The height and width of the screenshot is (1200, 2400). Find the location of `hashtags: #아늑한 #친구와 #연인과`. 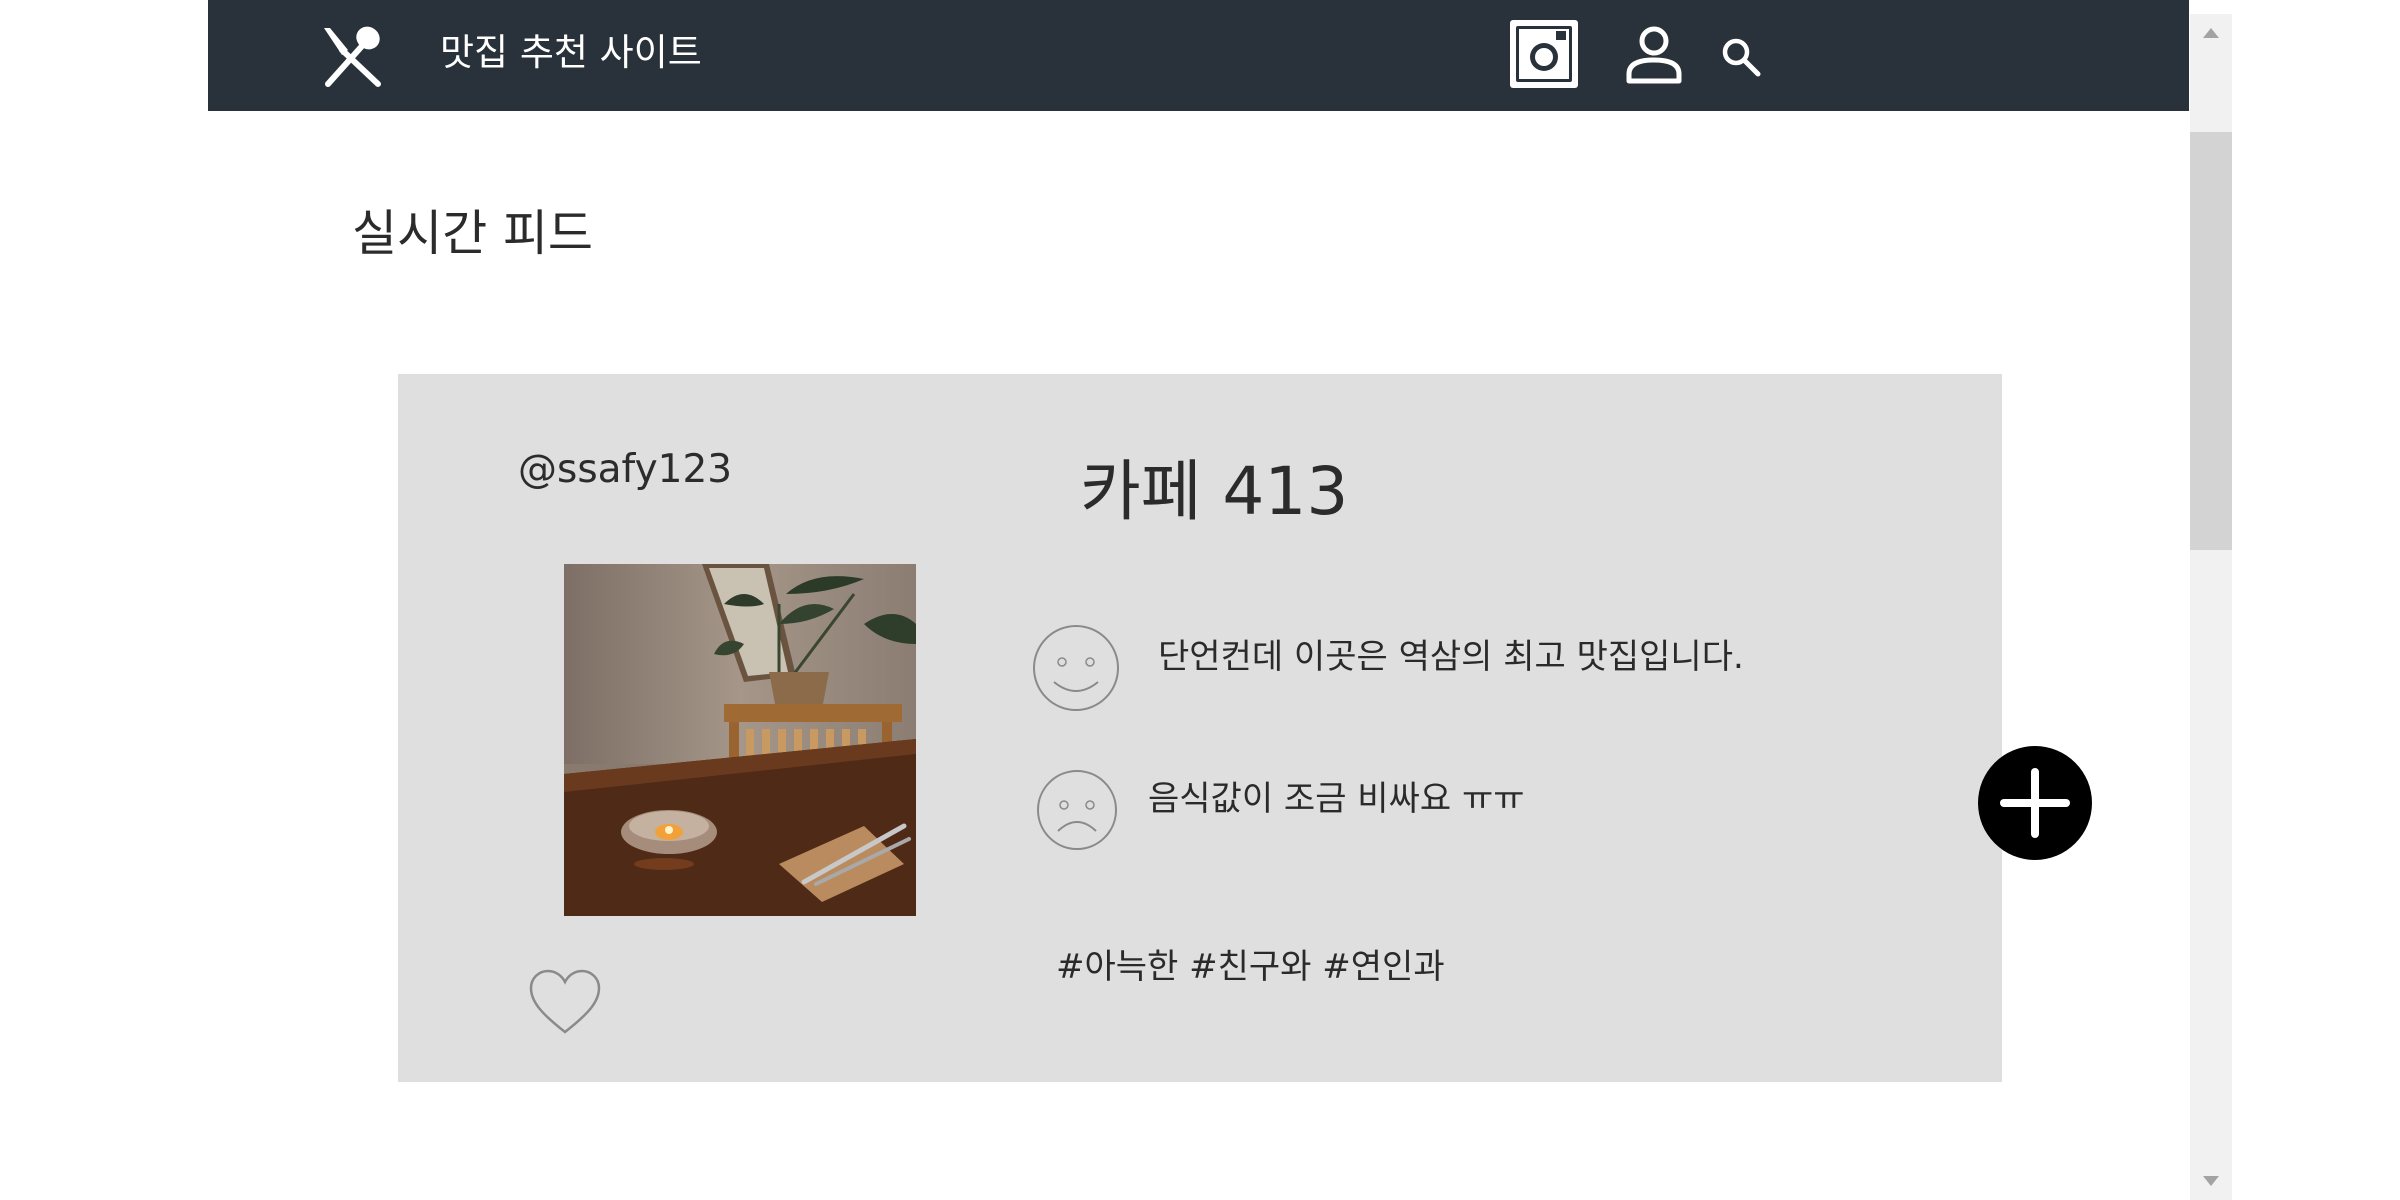

hashtags: #아늑한 #친구와 #연인과 is located at coordinates (1250, 967).